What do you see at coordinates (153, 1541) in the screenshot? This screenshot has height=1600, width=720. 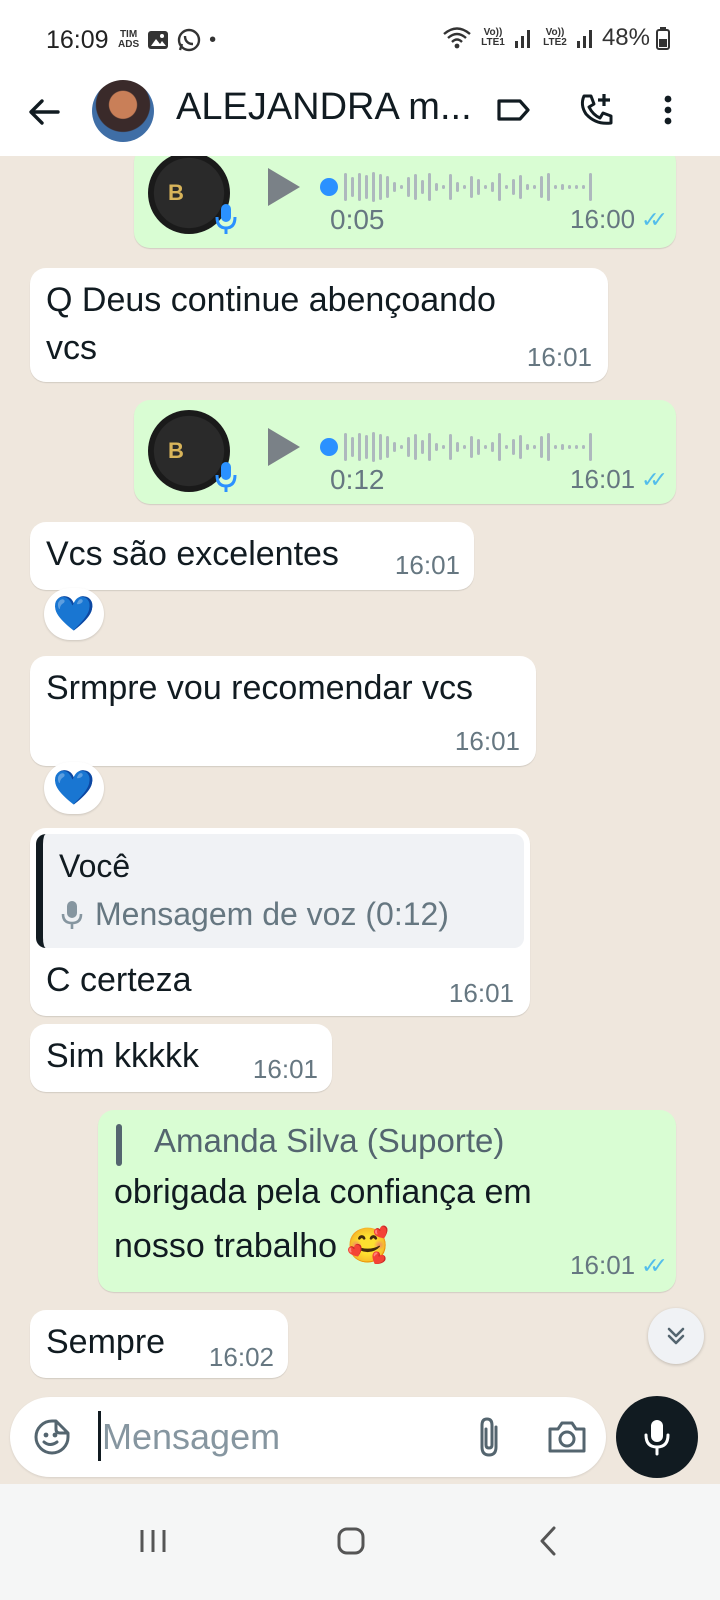 I see `recent-apps-icon` at bounding box center [153, 1541].